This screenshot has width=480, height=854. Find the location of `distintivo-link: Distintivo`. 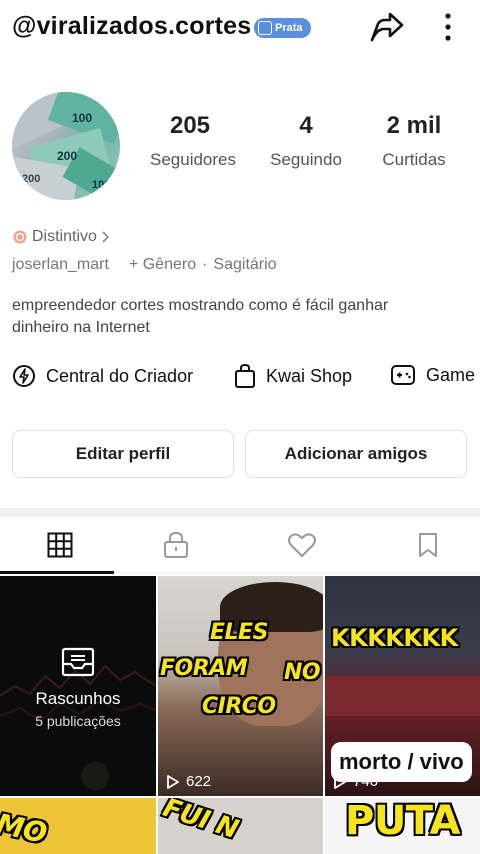

distintivo-link: Distintivo is located at coordinates (61, 237).